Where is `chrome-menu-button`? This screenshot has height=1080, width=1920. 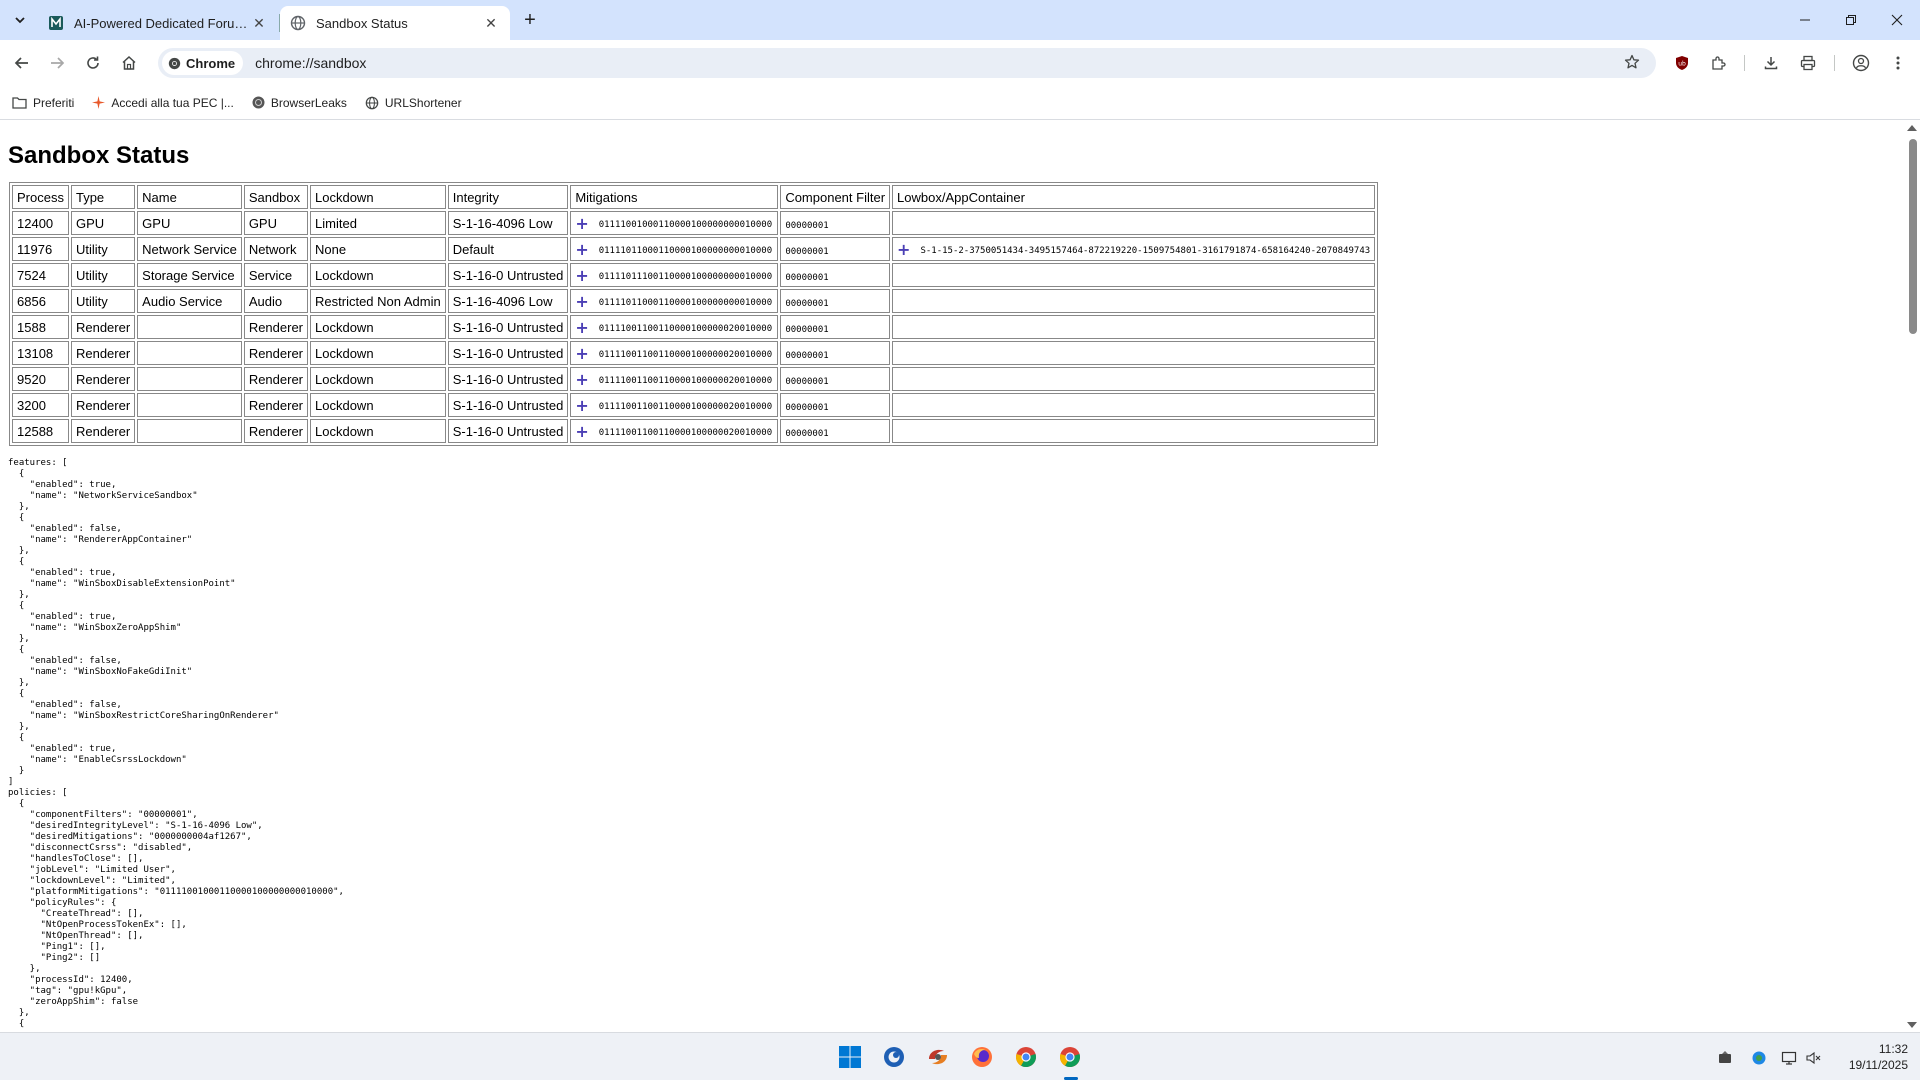 chrome-menu-button is located at coordinates (1898, 63).